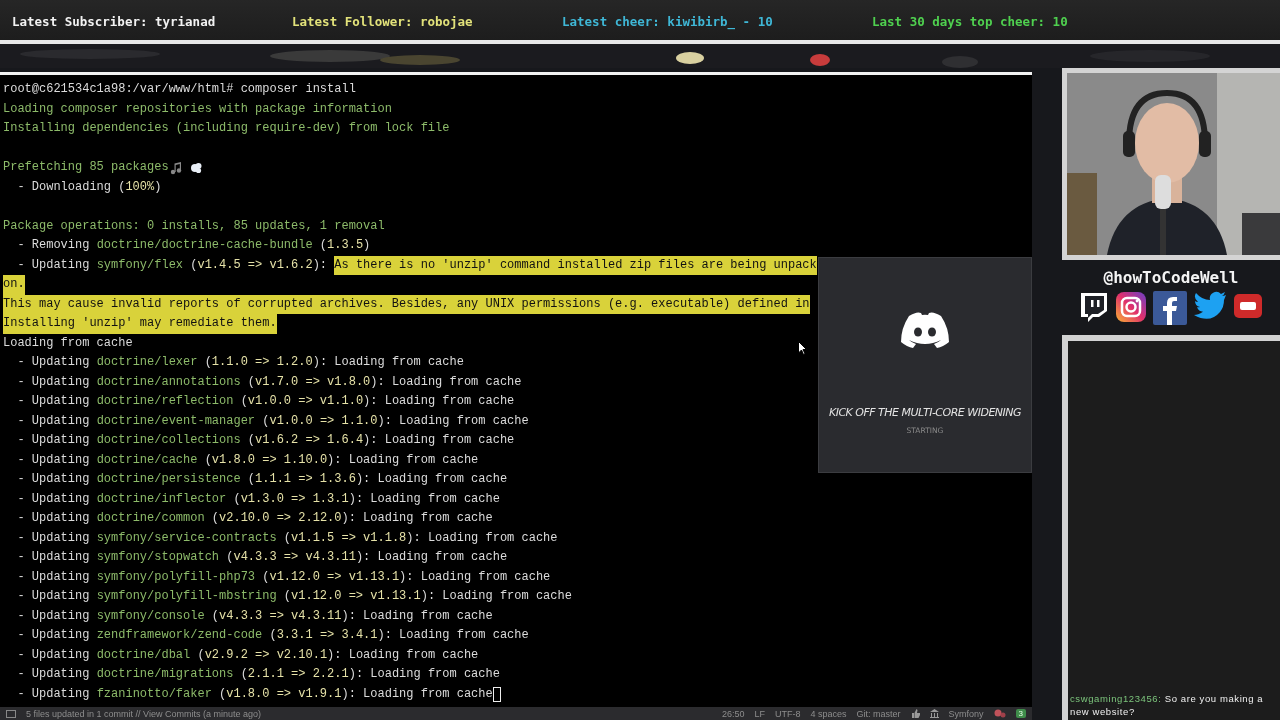 This screenshot has width=1280, height=720. Describe the element at coordinates (1094, 307) in the screenshot. I see `twitch-icon` at that location.